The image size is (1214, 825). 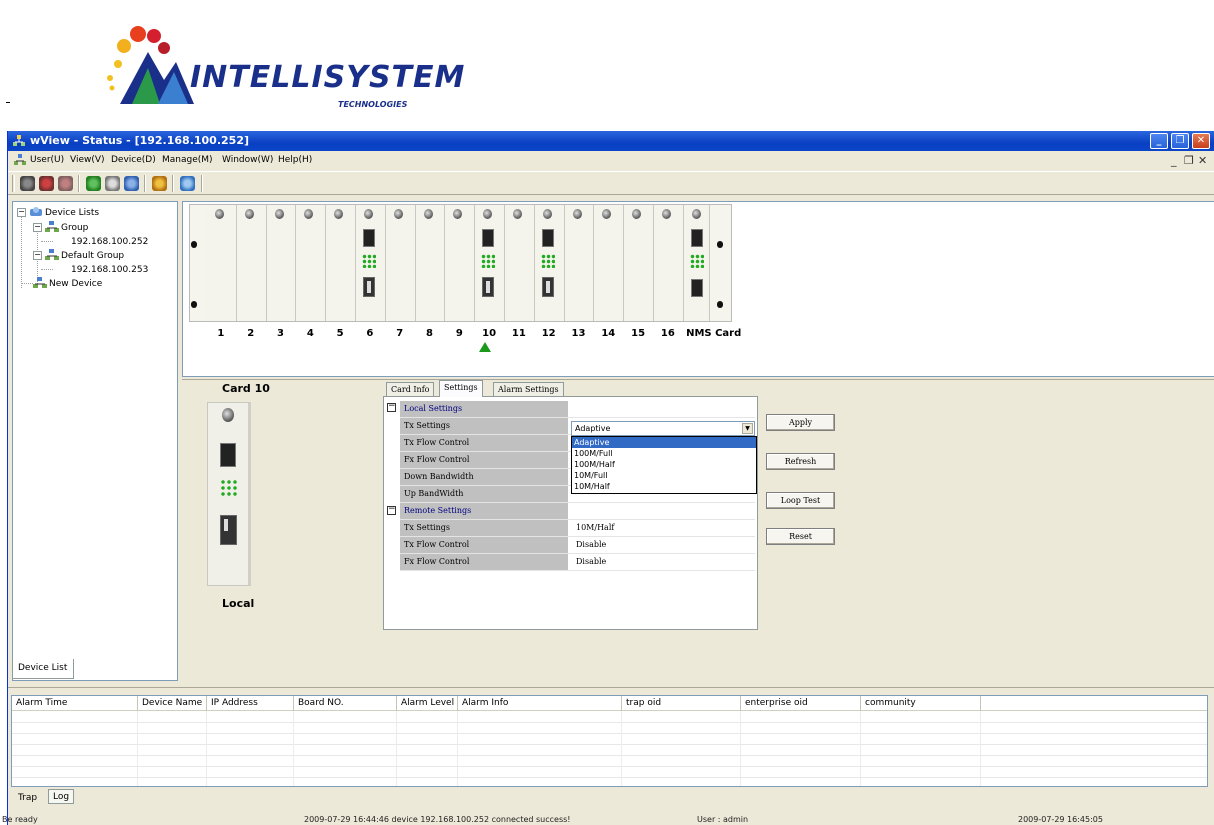 I want to click on close-button: ✕, so click(x=1201, y=141).